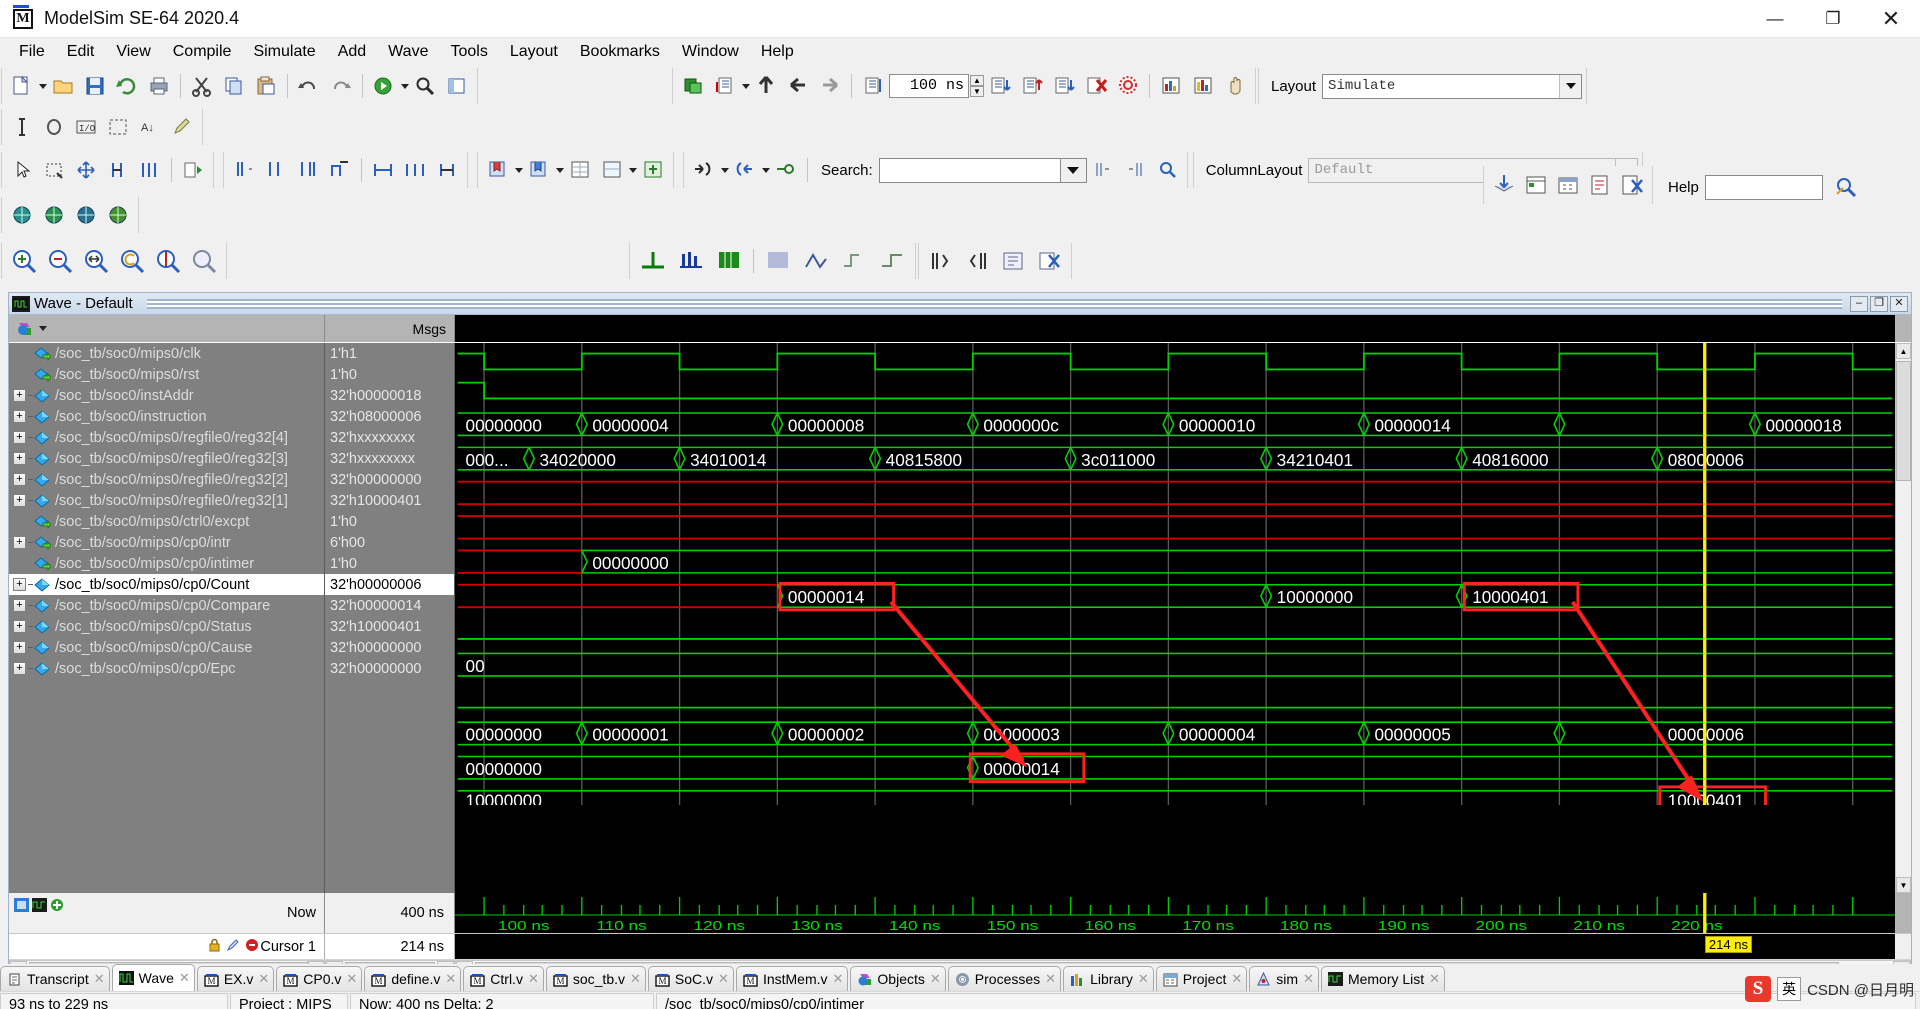 This screenshot has width=1920, height=1009. What do you see at coordinates (166, 605) in the screenshot?
I see `signal-row: + /soc_tb/soc0/mips0/cp0/Compare` at bounding box center [166, 605].